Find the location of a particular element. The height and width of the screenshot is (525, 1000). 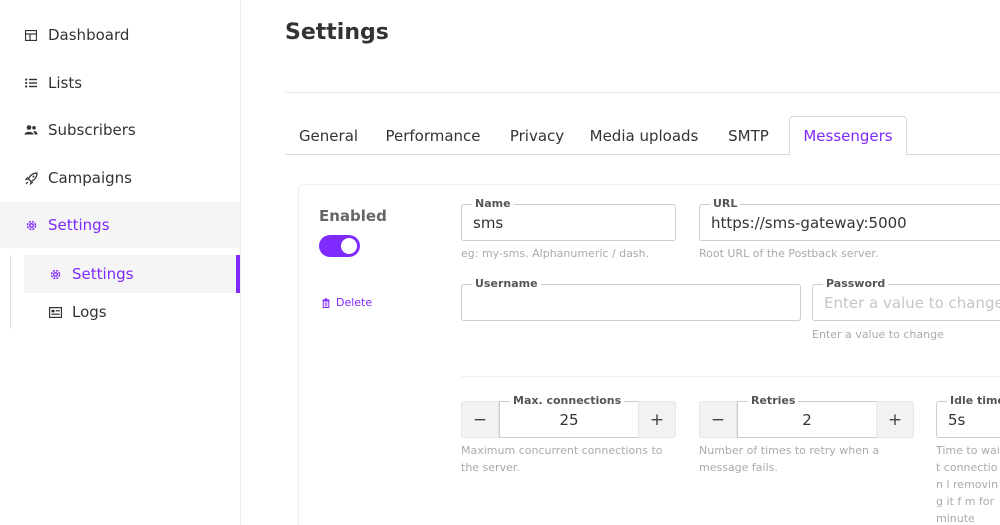

url-label: URL is located at coordinates (725, 204).